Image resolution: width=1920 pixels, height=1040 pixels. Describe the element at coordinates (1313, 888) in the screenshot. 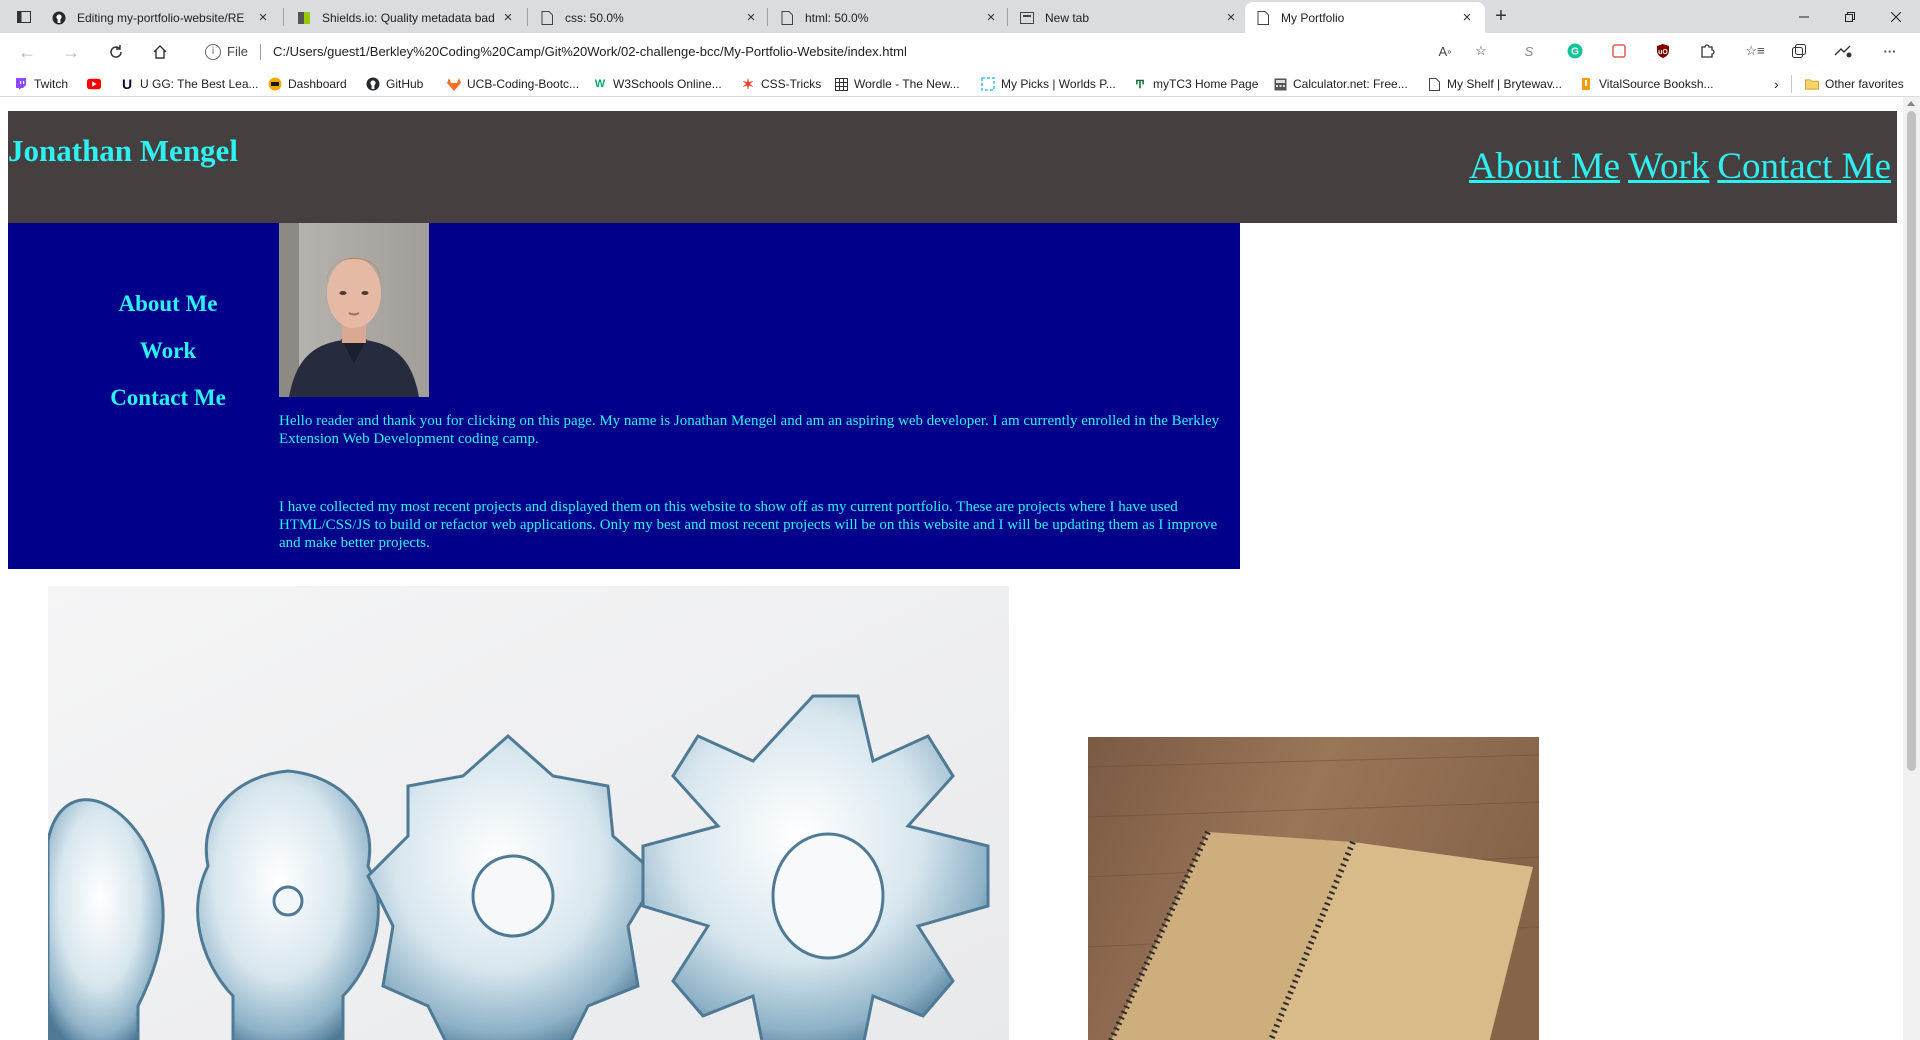

I see `notebook-image` at that location.